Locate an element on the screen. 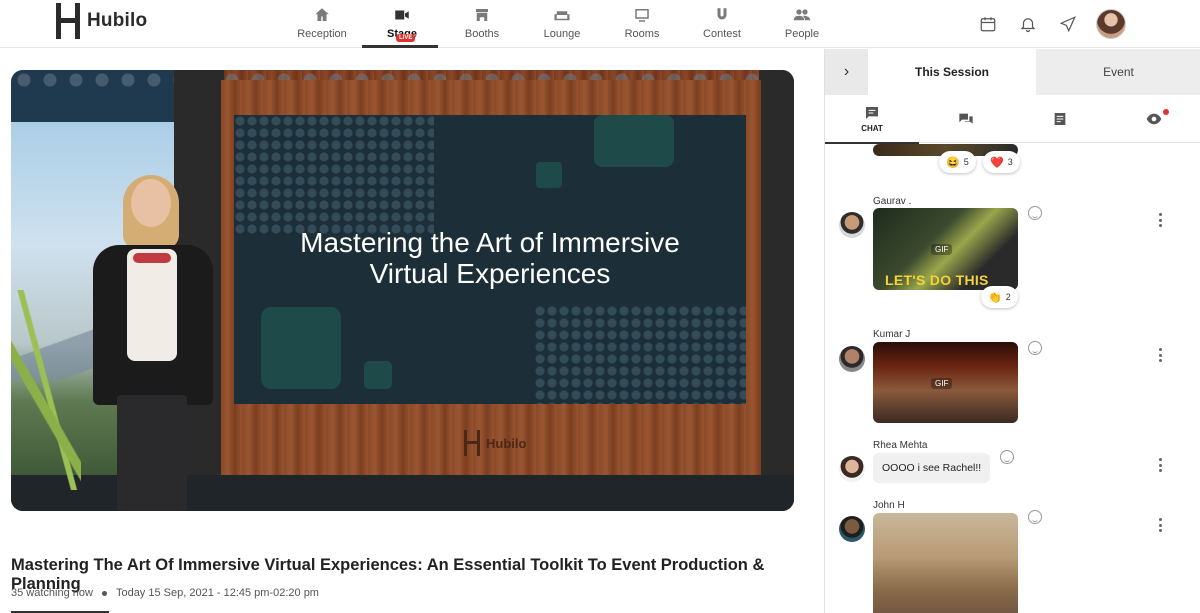  chat-icon is located at coordinates (872, 113).